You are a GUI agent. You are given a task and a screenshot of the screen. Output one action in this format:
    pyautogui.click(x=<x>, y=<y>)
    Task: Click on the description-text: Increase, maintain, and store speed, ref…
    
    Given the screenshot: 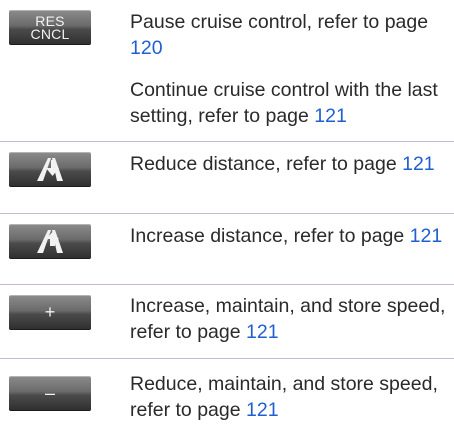 What is the action you would take?
    pyautogui.click(x=288, y=319)
    